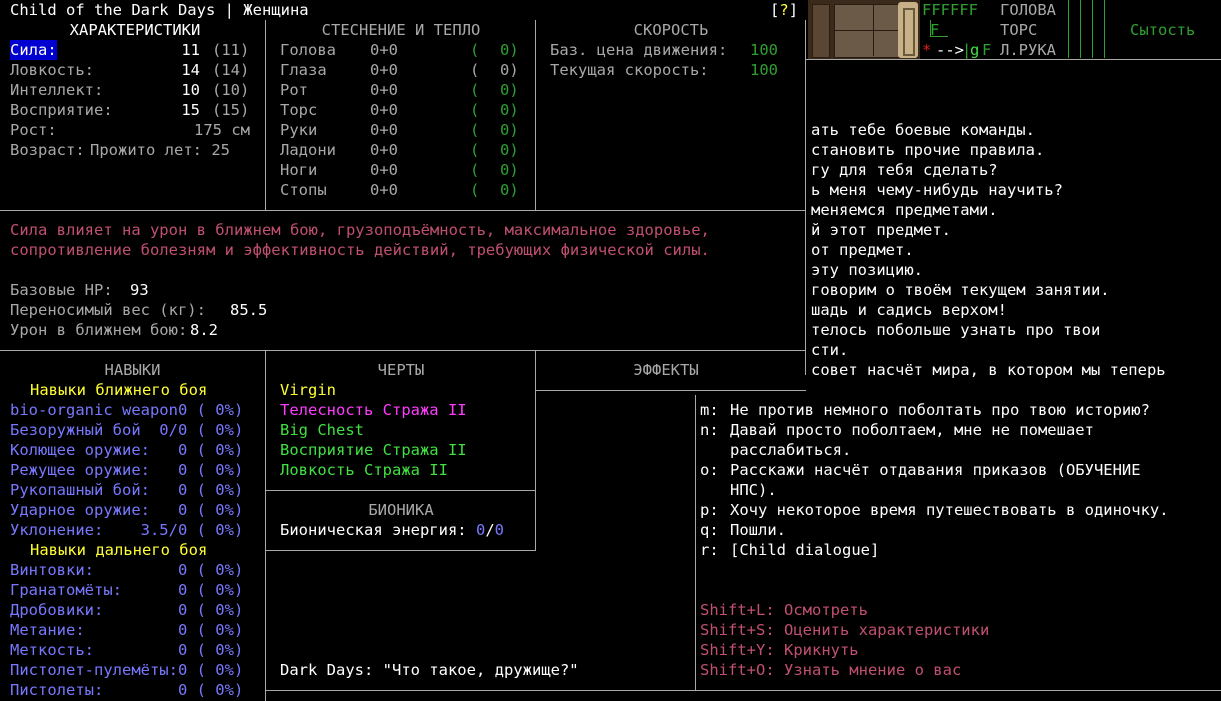  I want to click on dialogue-action: Shift+Y: Крикнуть, so click(779, 650).